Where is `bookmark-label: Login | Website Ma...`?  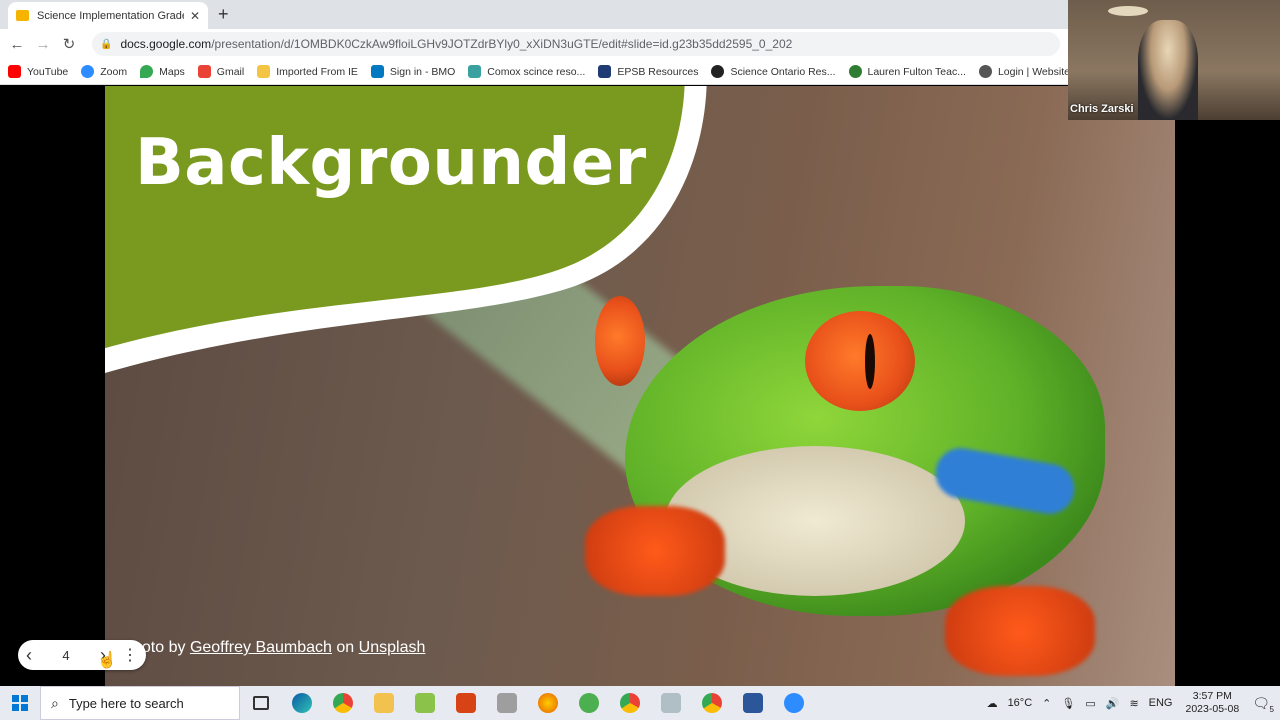
bookmark-label: Login | Website Ma... is located at coordinates (1032, 71).